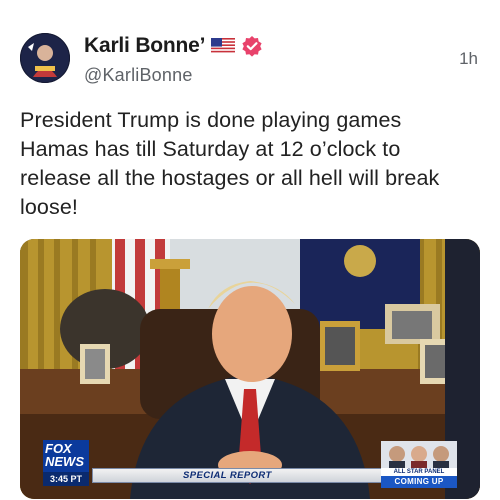 This screenshot has height=500, width=500. Describe the element at coordinates (66, 479) in the screenshot. I see `broadcast-time: 3:45 PT` at that location.